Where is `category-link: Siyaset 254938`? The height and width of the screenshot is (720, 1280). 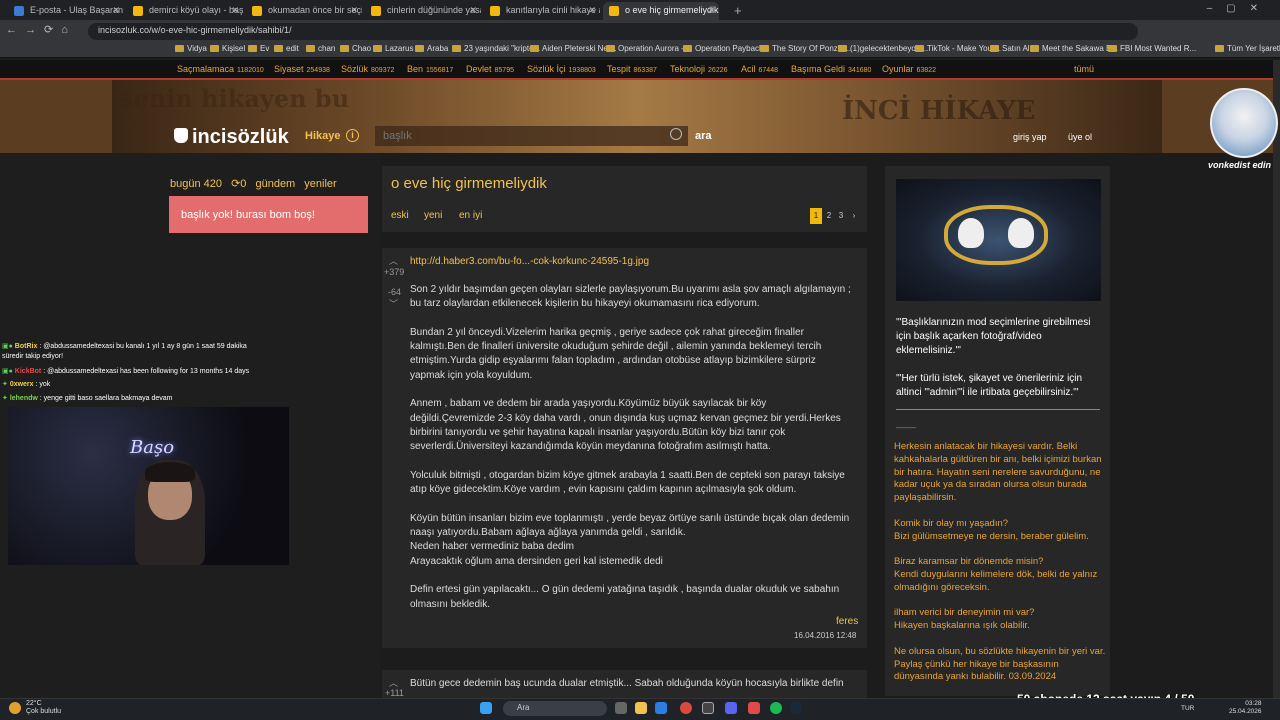 category-link: Siyaset 254938 is located at coordinates (302, 69).